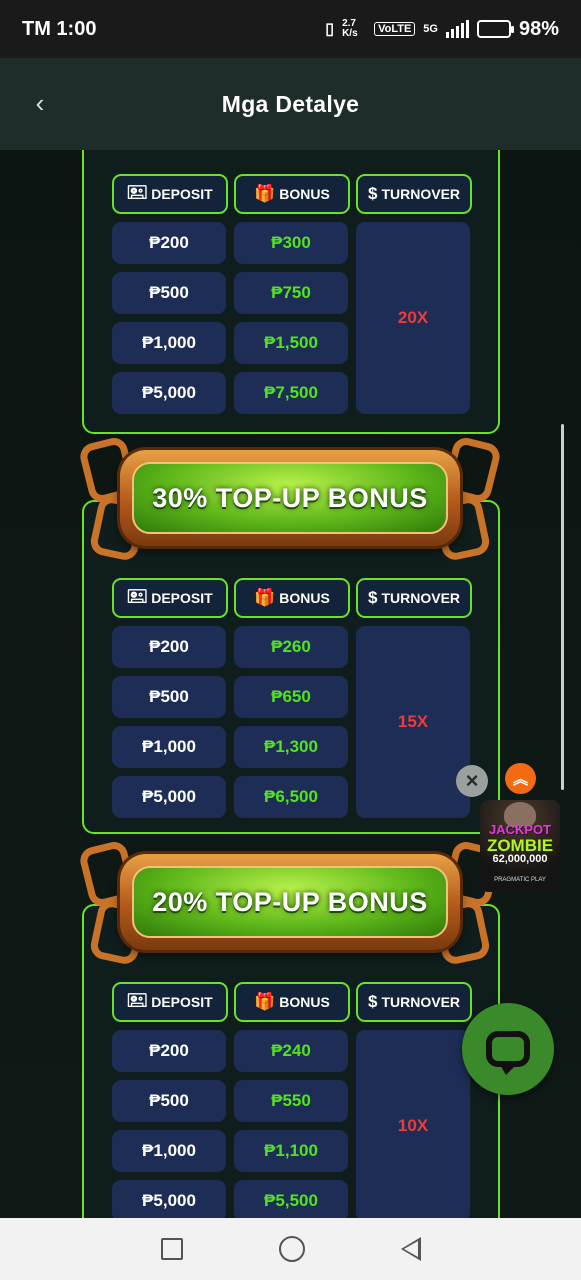  Describe the element at coordinates (330, 29) in the screenshot. I see `vibrate-icon: ▯` at that location.